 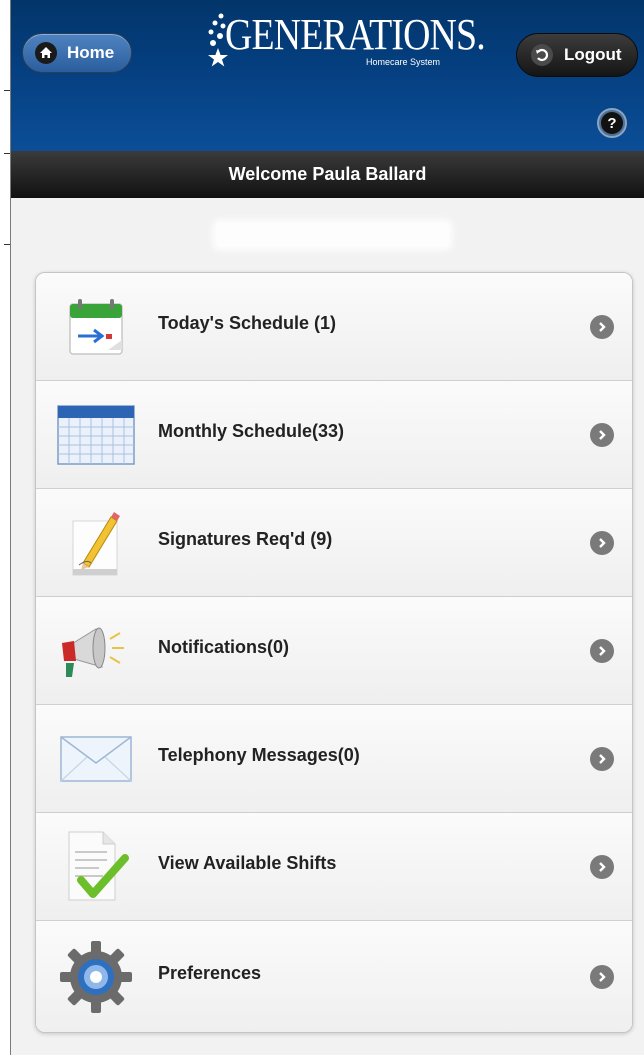 I want to click on help-button: ?, so click(x=612, y=123).